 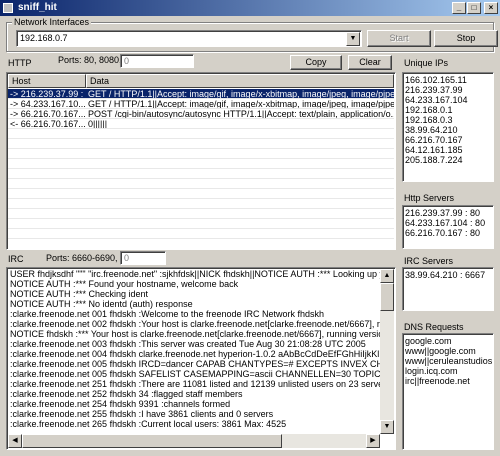 I want to click on irc-ports-value: 0, so click(x=127, y=258).